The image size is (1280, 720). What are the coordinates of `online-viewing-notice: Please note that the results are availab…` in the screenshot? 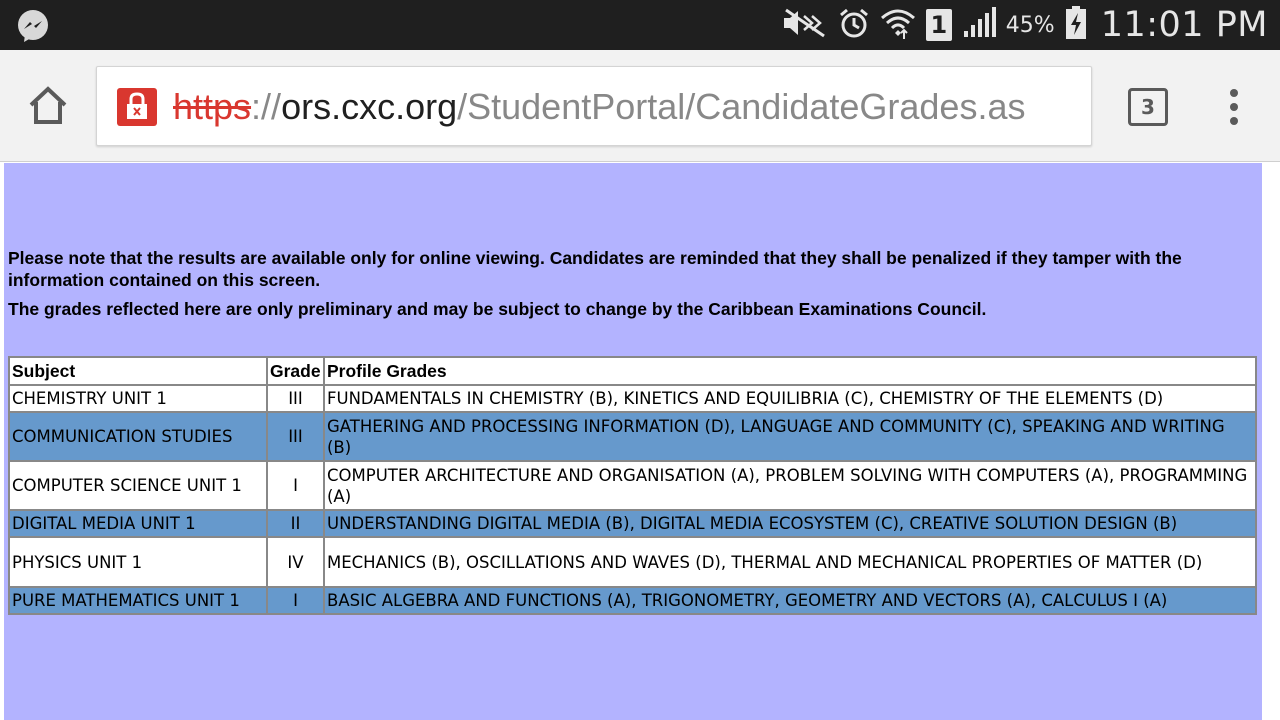 It's located at (595, 269).